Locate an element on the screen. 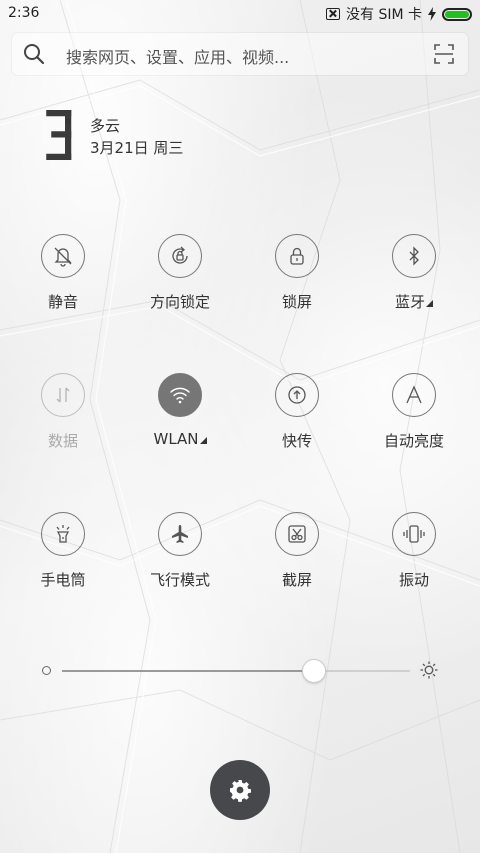 This screenshot has height=853, width=480. toggle-rotation-lock-label: 方向锁定 is located at coordinates (179, 302).